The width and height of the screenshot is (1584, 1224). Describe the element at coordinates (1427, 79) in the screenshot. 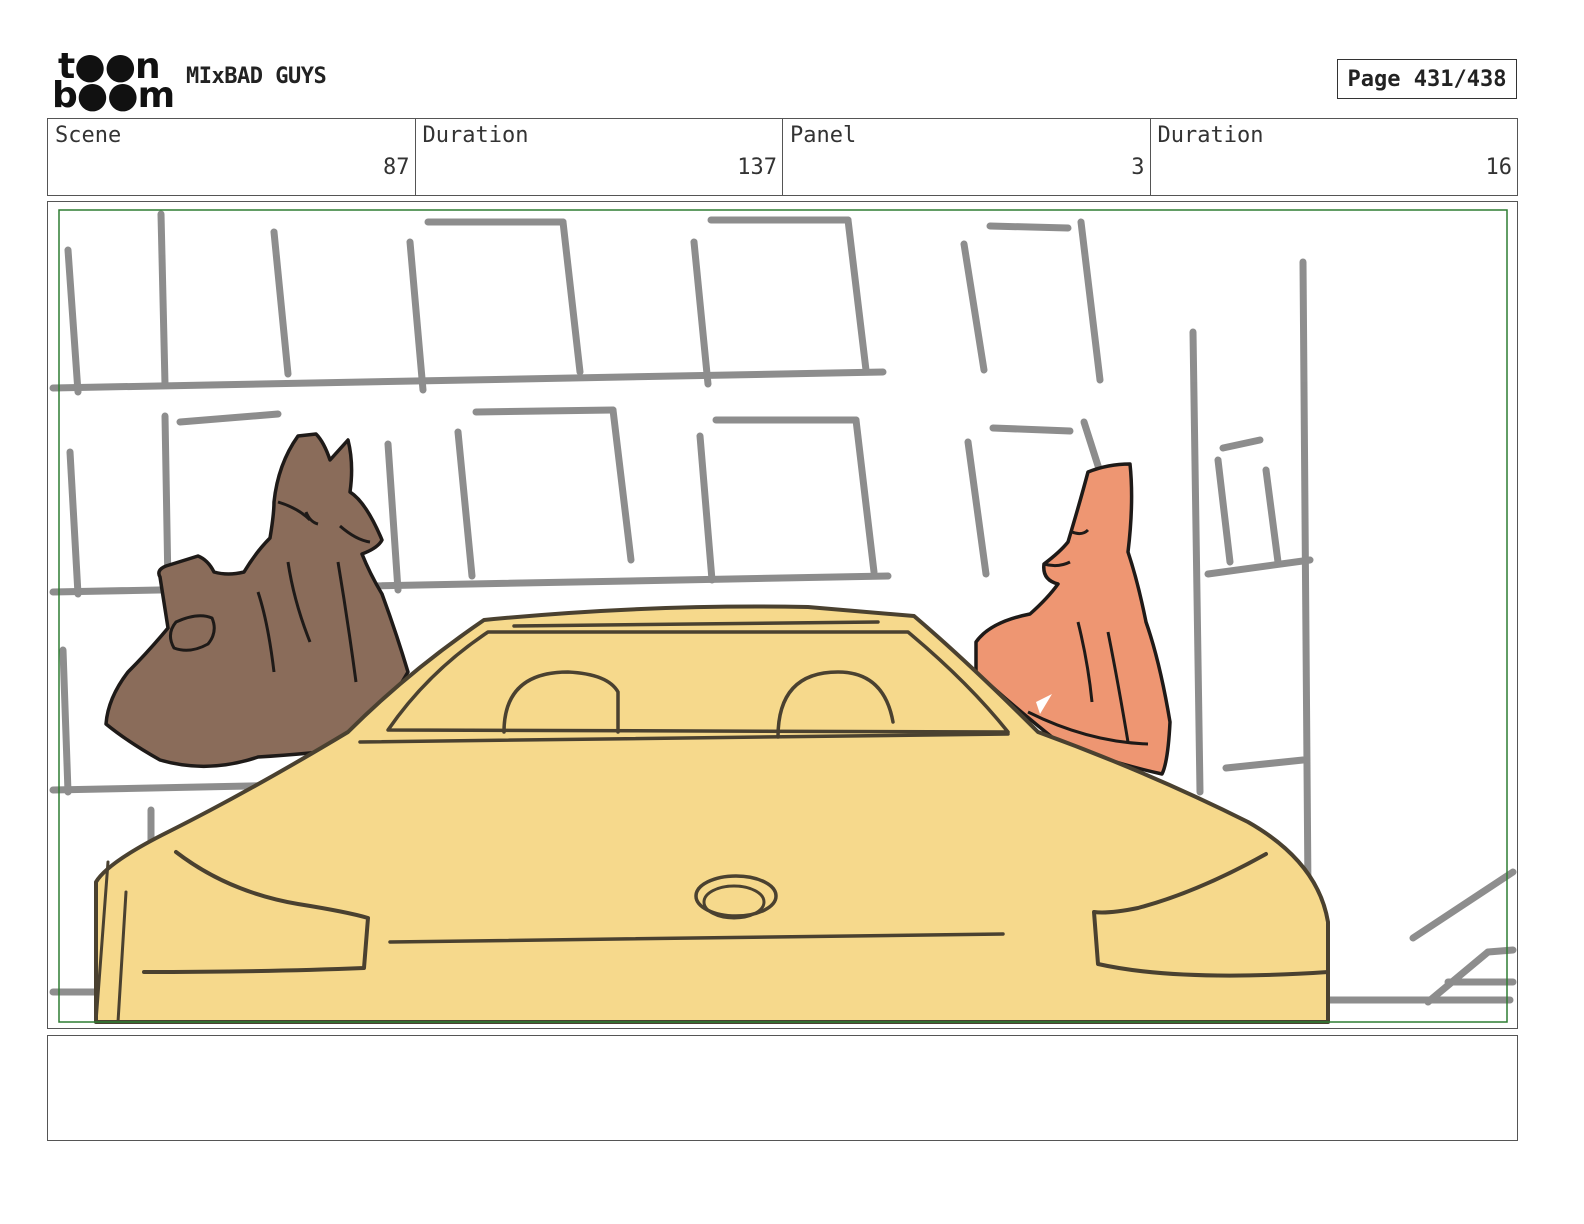

I see `page-indicator: Page 431/438` at that location.